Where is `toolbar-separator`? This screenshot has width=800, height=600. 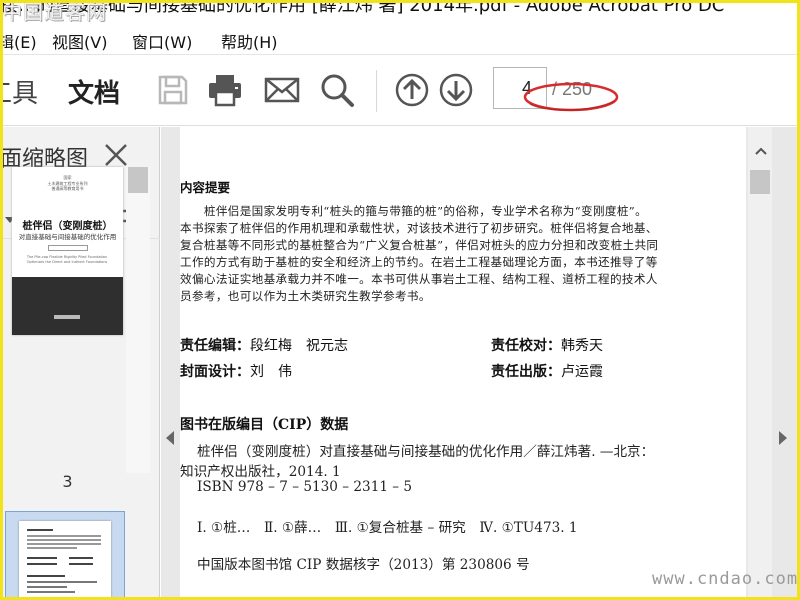 toolbar-separator is located at coordinates (376, 91).